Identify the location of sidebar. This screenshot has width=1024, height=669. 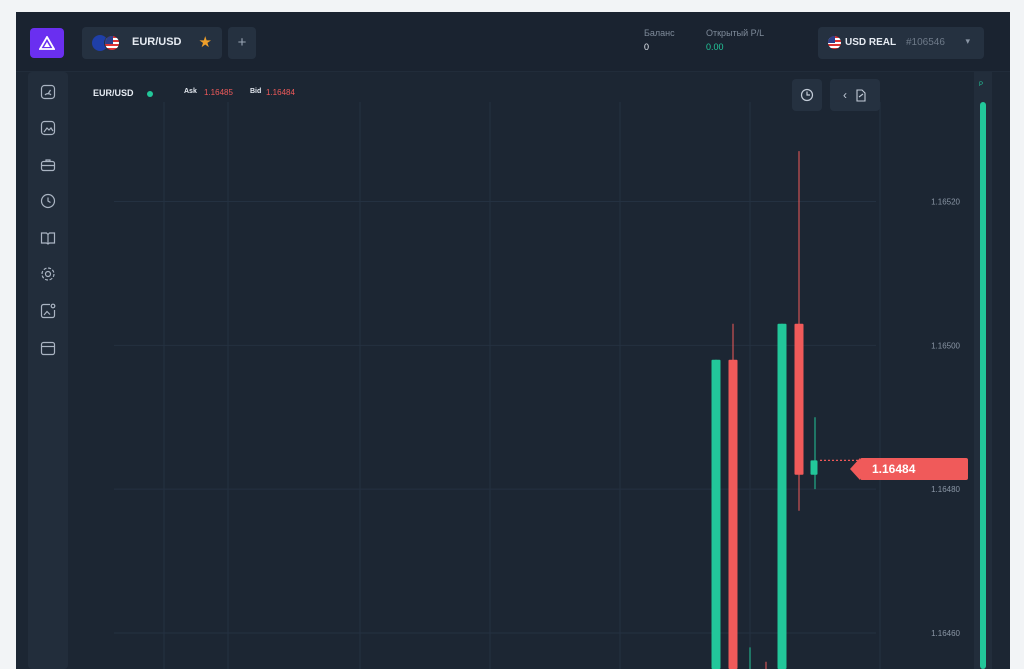
(48, 370).